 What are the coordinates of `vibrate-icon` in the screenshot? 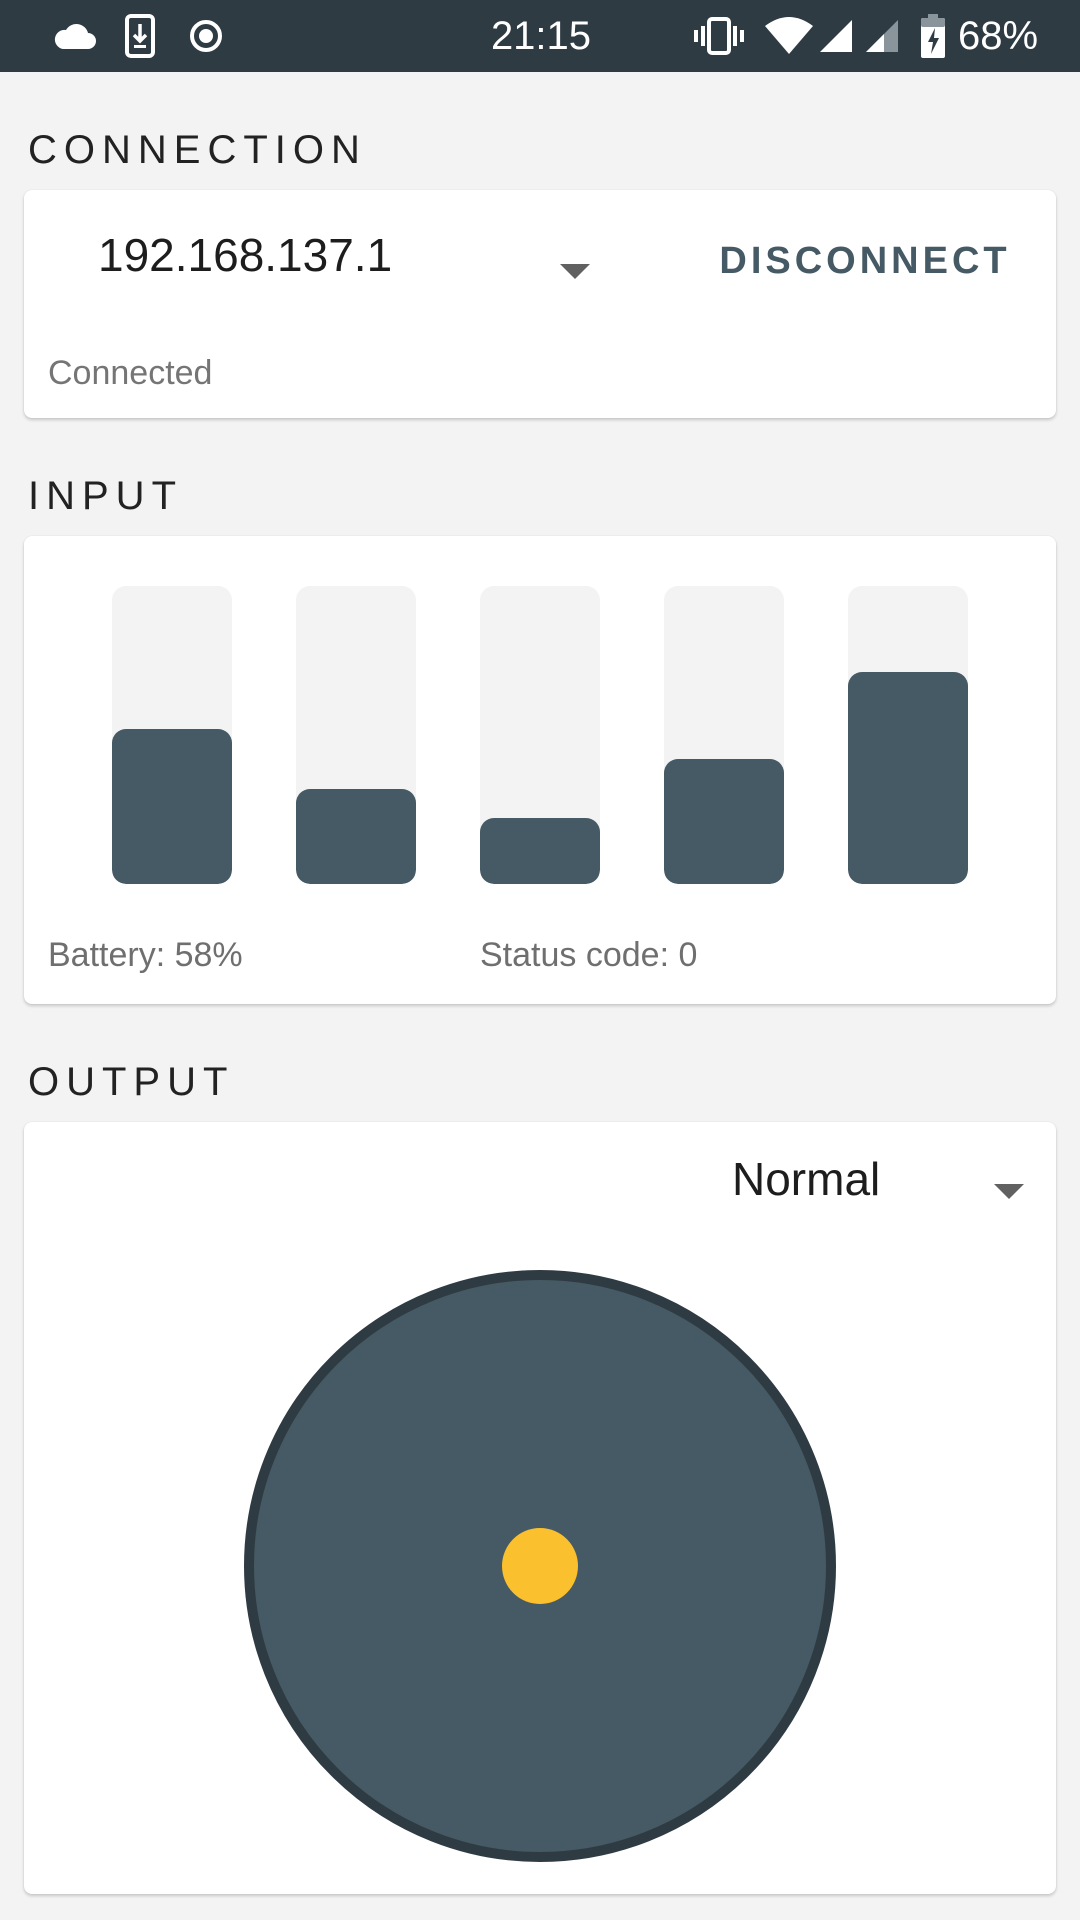 It's located at (719, 36).